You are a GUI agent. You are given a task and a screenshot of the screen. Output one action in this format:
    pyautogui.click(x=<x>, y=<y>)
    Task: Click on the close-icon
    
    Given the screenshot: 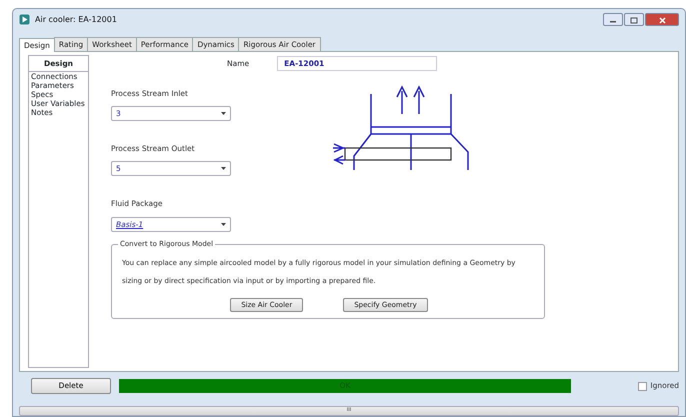 What is the action you would take?
    pyautogui.click(x=662, y=20)
    